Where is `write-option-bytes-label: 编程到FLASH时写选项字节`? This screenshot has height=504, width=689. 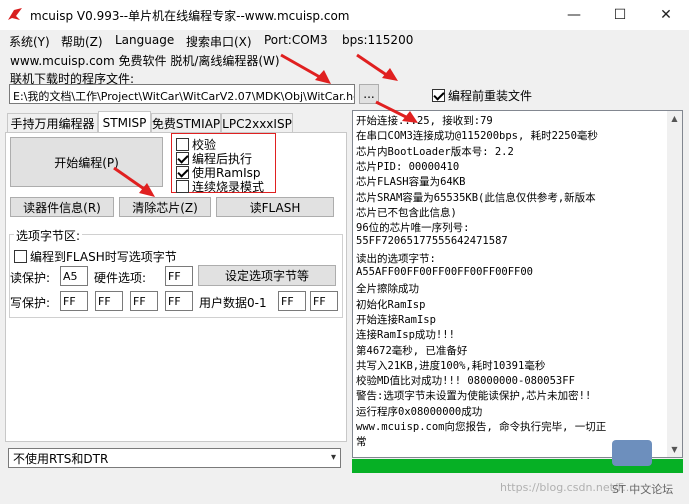 write-option-bytes-label: 编程到FLASH时写选项字节 is located at coordinates (103, 257).